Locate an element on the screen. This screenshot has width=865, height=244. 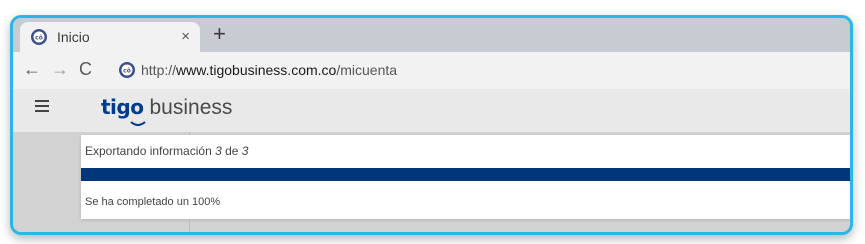
export-status-text: Exportando información 3 de 3 is located at coordinates (166, 151).